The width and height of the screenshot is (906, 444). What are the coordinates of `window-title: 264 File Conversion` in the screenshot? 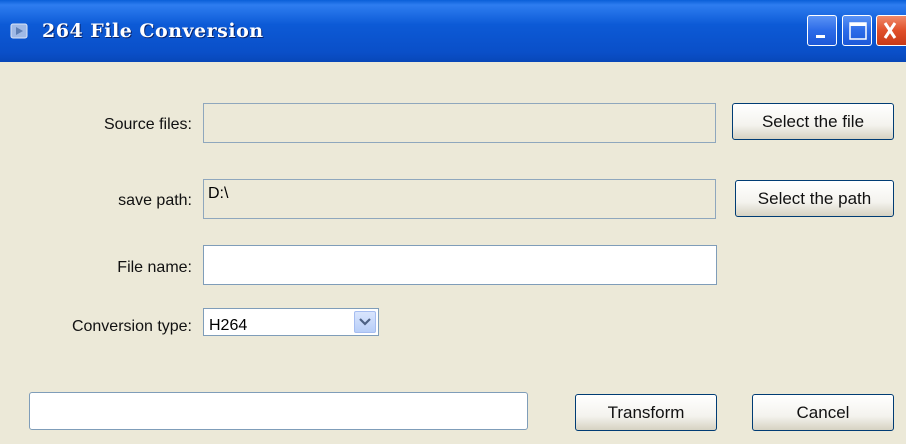 It's located at (153, 31).